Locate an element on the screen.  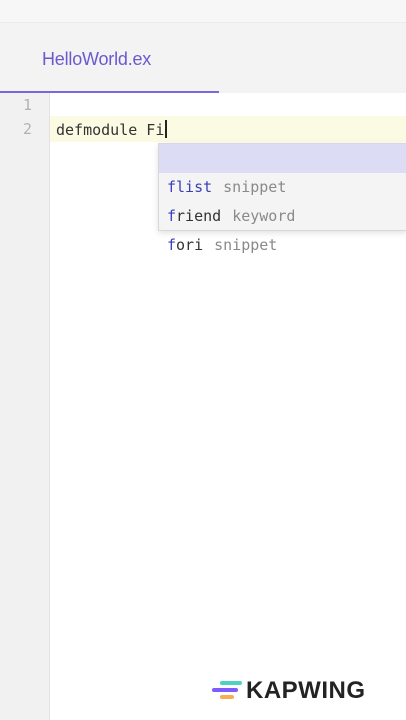
suggestion-item-fori: fori snippet is located at coordinates (282, 228).